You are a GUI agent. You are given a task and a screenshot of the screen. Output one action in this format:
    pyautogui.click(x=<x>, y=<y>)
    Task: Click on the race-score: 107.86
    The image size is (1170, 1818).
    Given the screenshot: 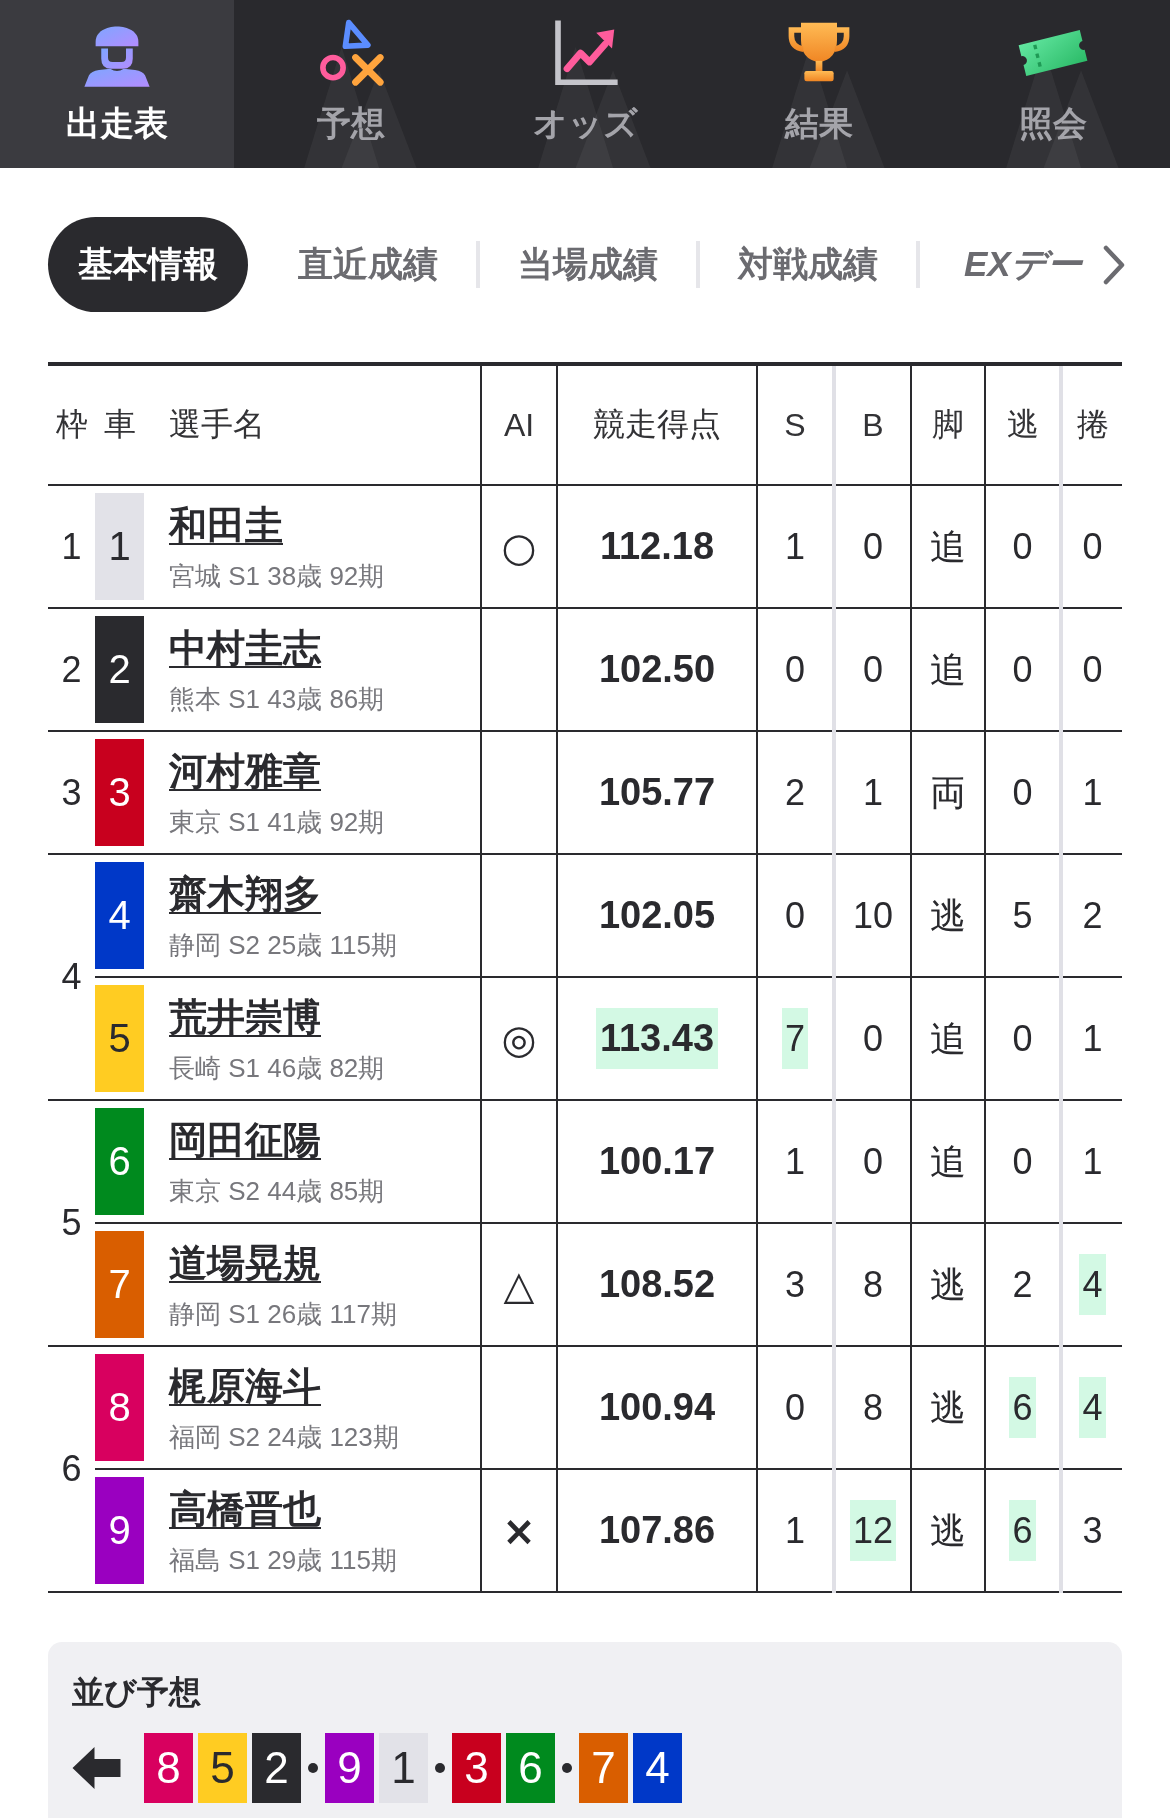 What is the action you would take?
    pyautogui.click(x=657, y=1530)
    